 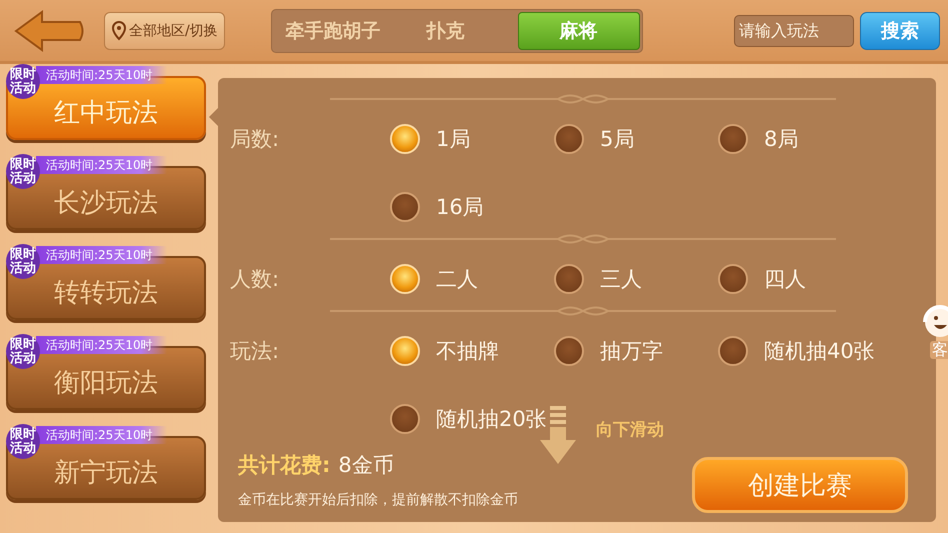 I want to click on cost-value: 8金币, so click(x=366, y=465).